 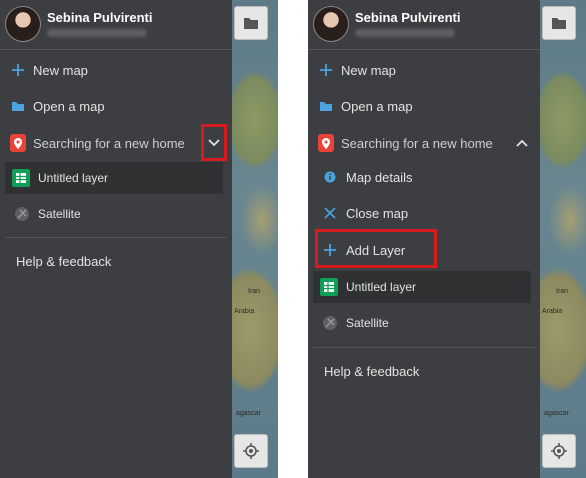 What do you see at coordinates (379, 177) in the screenshot?
I see `map-details-label: Map details` at bounding box center [379, 177].